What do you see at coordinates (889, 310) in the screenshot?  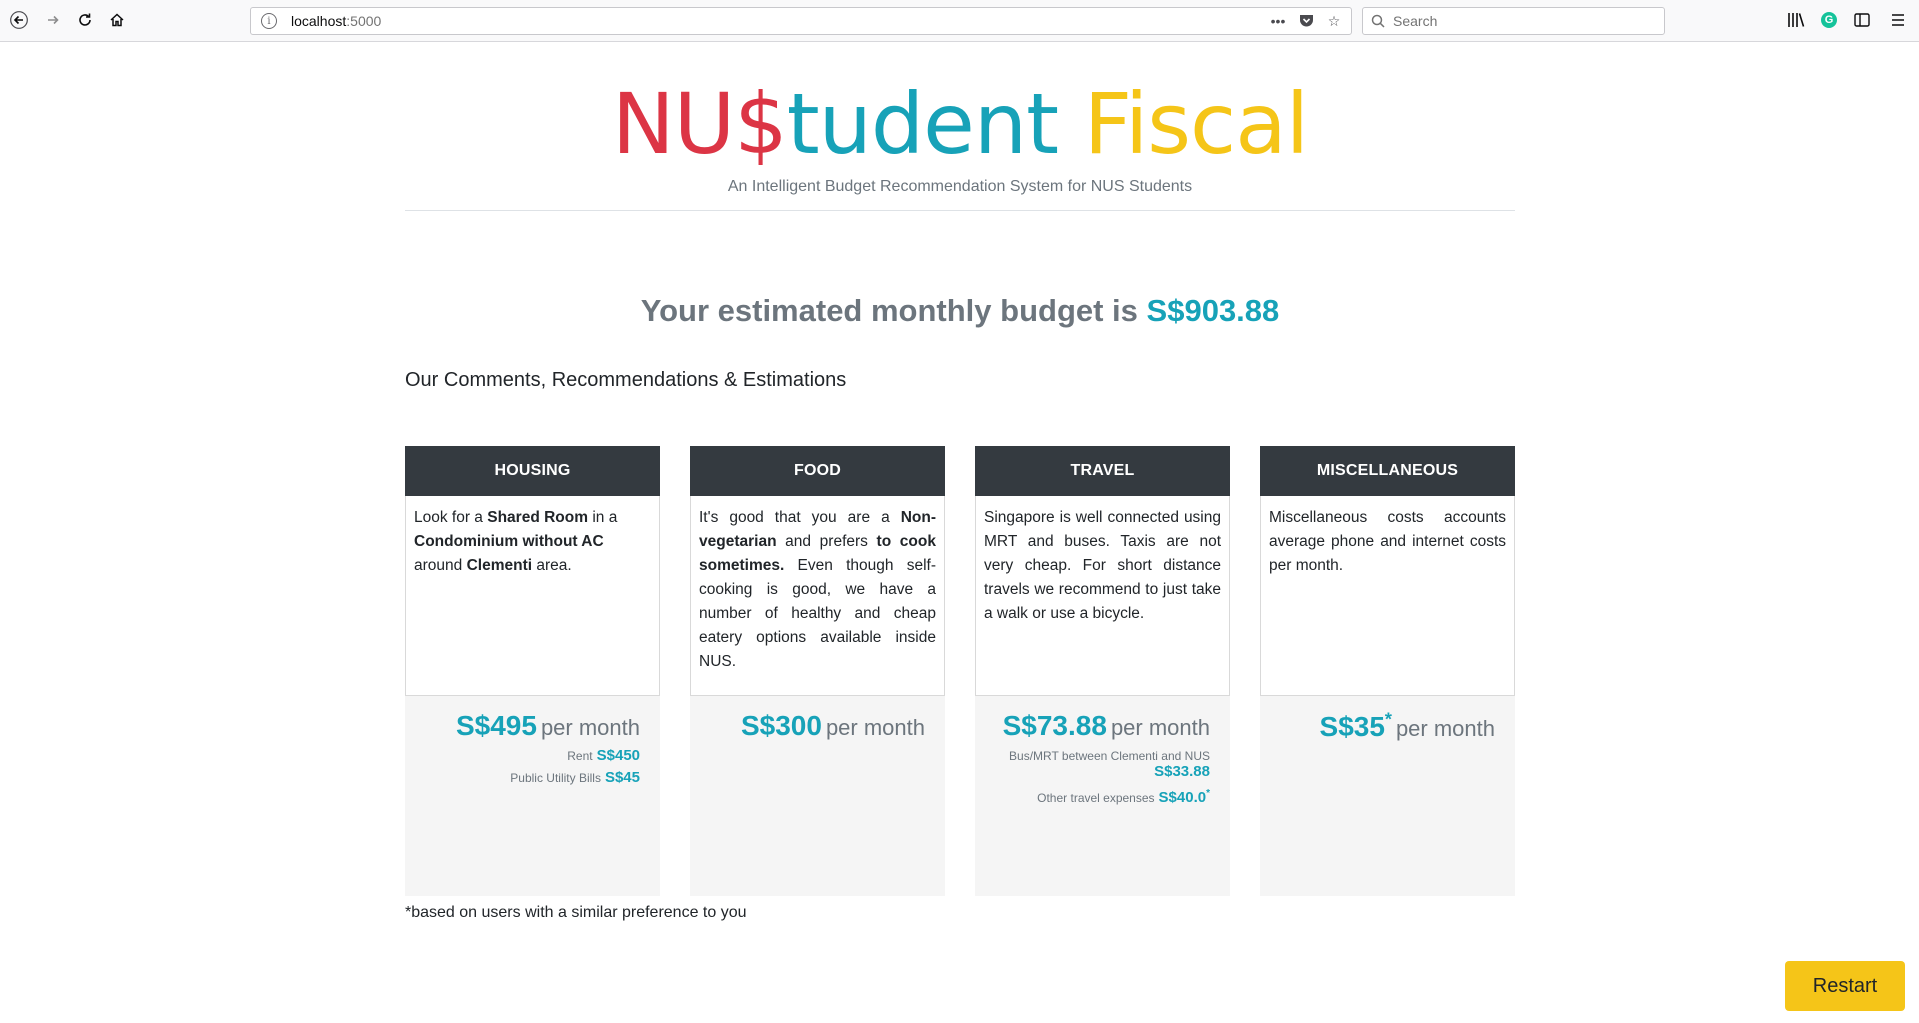 I see `budget-prefix: Your estimated monthly budget is` at bounding box center [889, 310].